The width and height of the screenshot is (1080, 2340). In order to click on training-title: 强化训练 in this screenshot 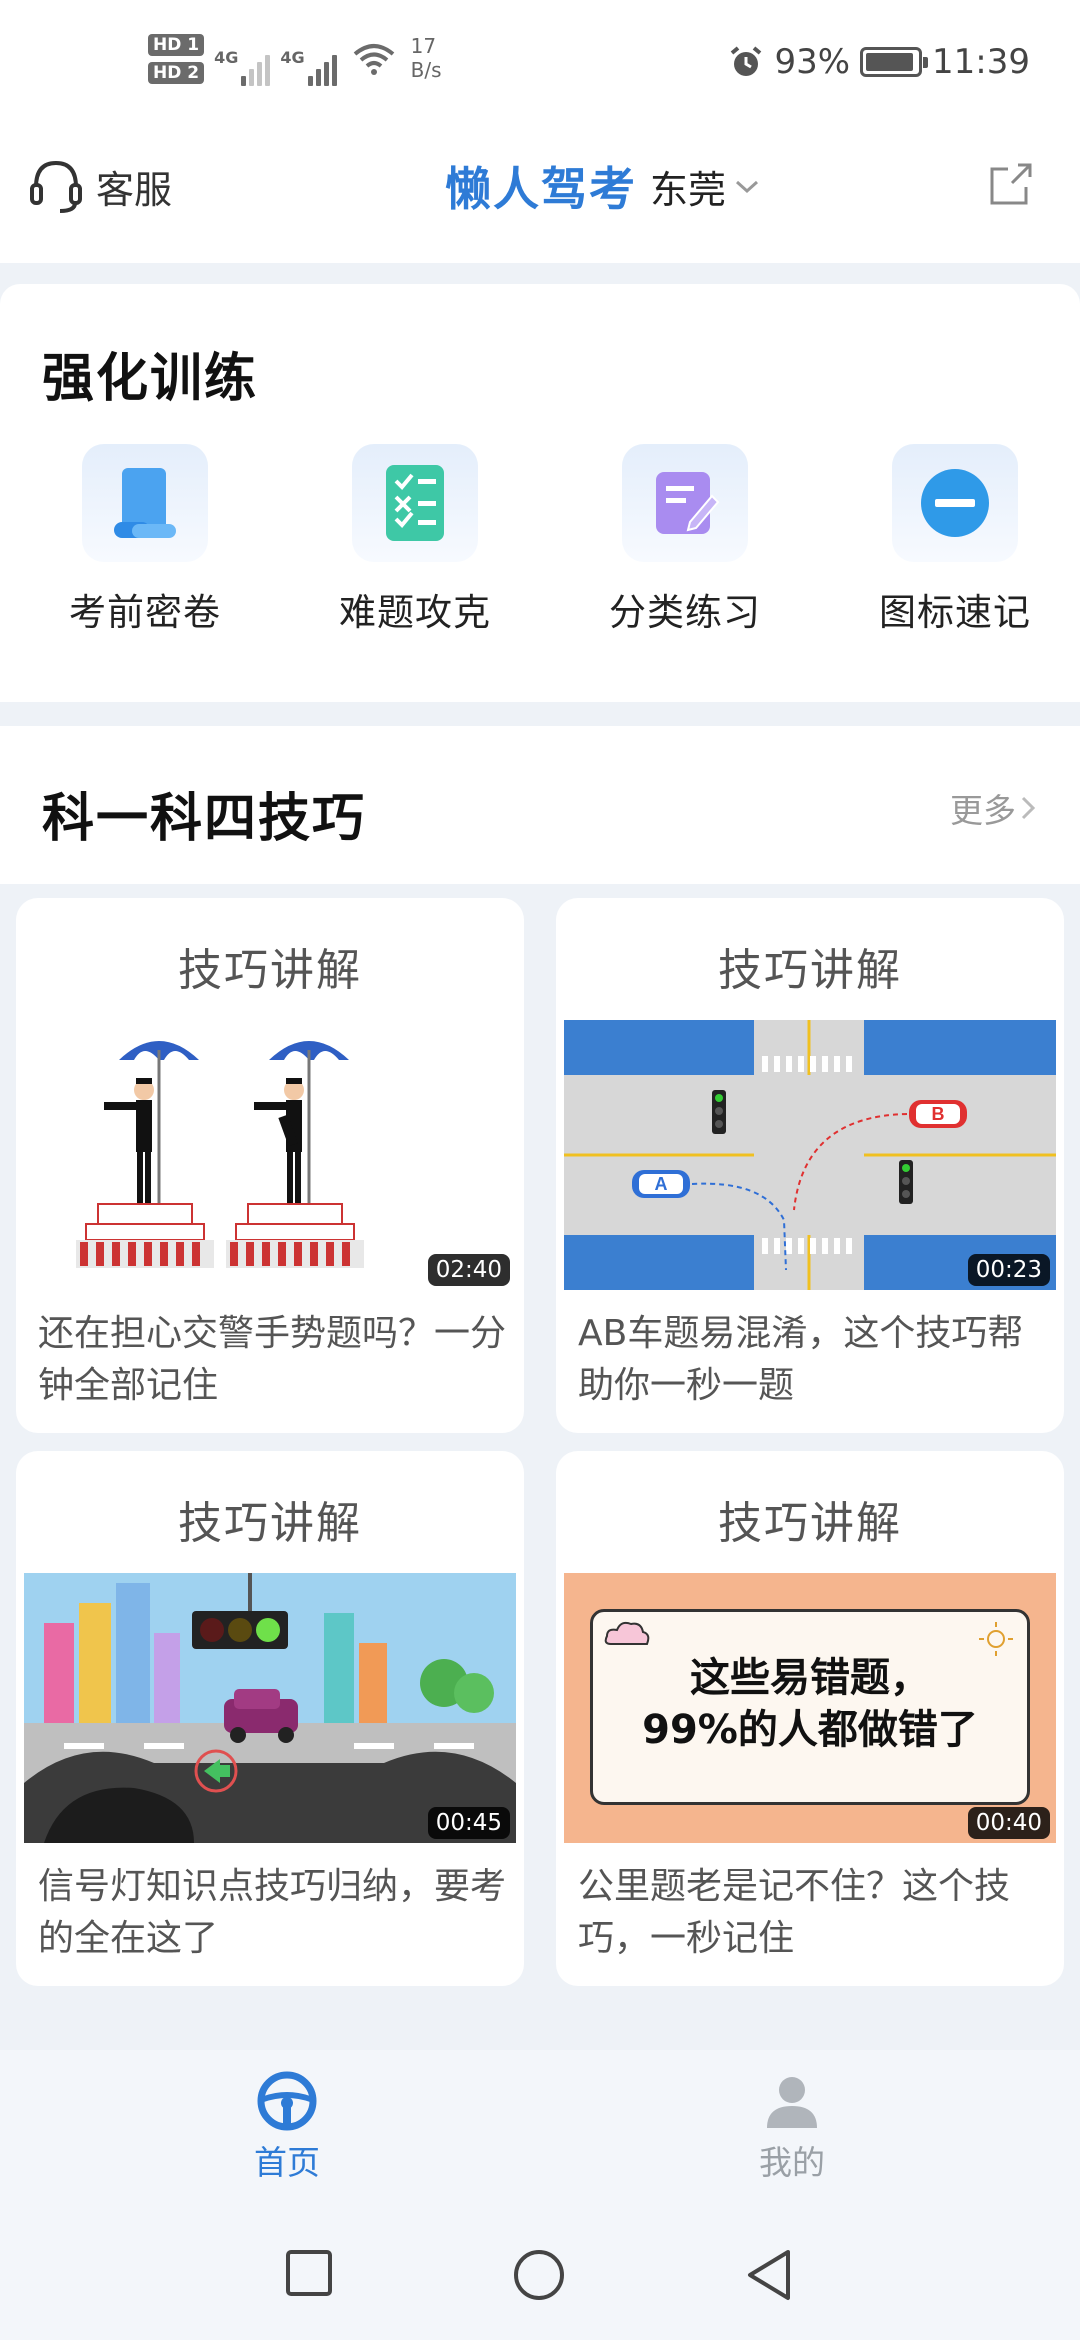, I will do `click(150, 379)`.